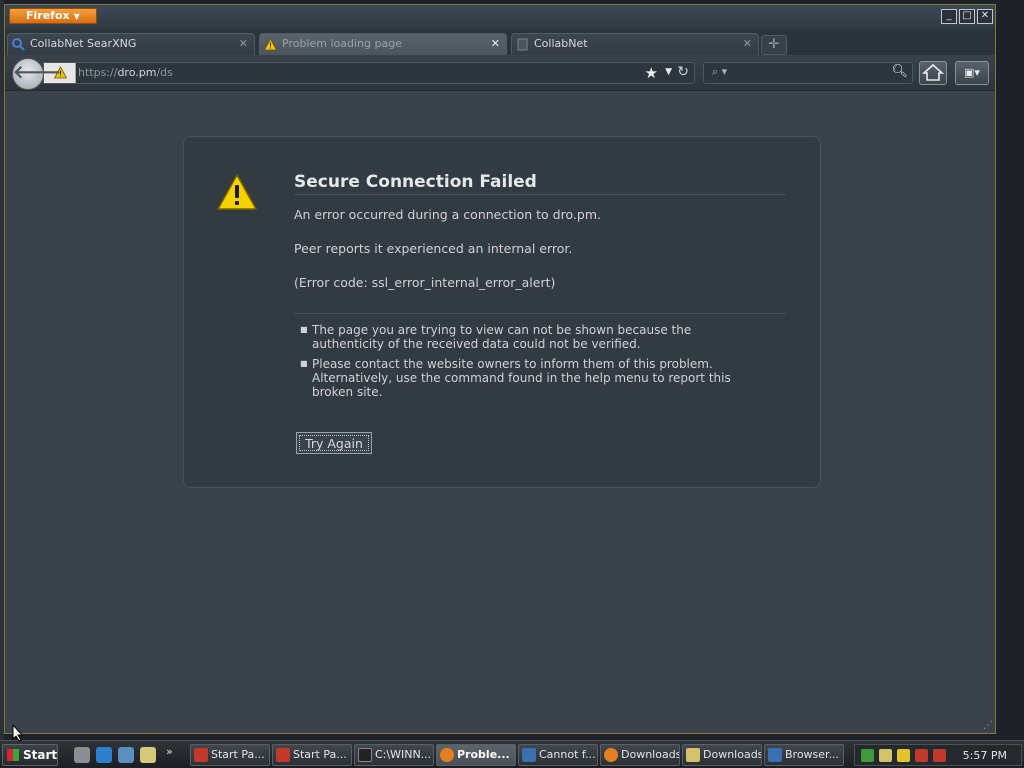 This screenshot has width=1024, height=768. I want to click on bookmark-star-icon: ★, so click(651, 73).